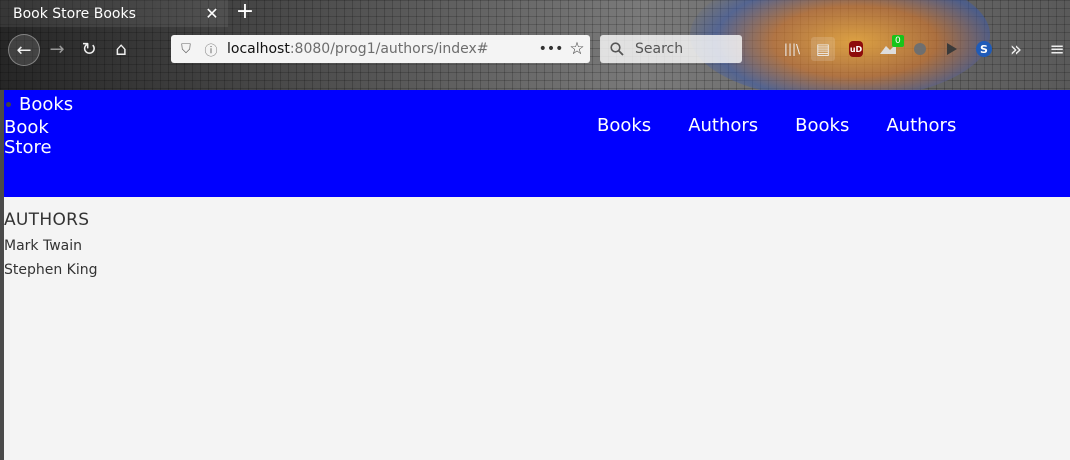 This screenshot has height=460, width=1070. I want to click on home-button: ⌂, so click(121, 49).